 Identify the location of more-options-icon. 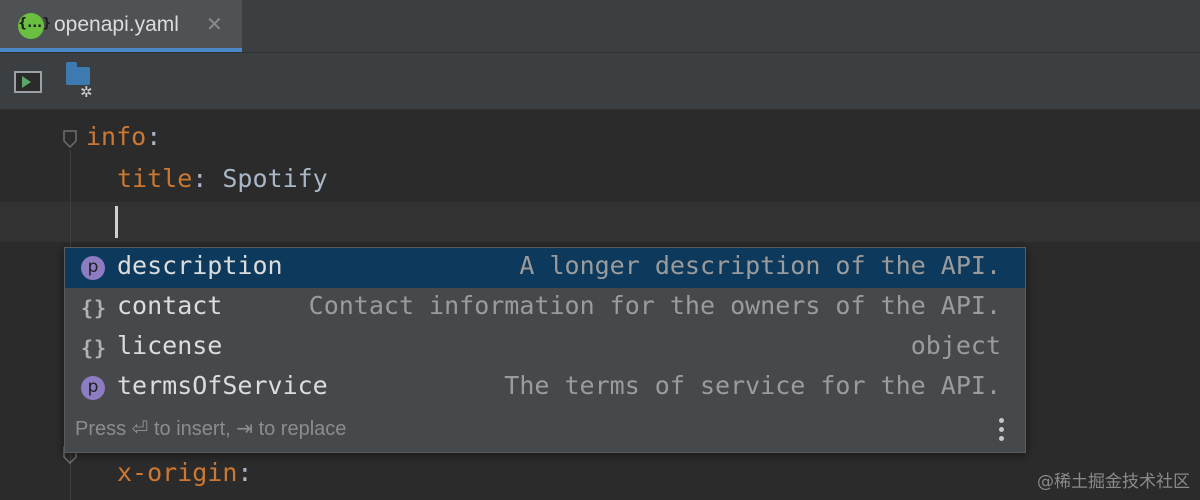
(1002, 431).